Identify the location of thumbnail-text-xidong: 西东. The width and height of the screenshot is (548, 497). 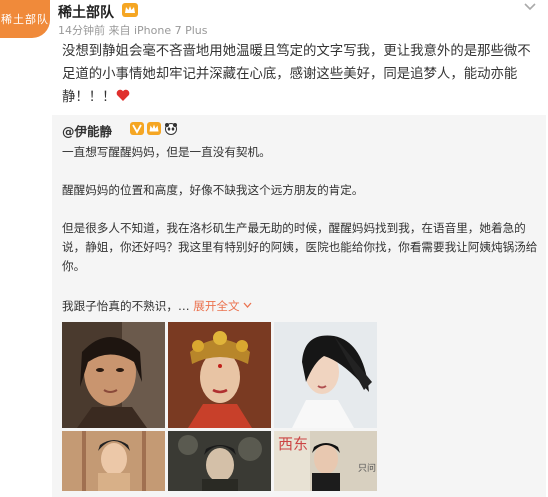
(293, 444).